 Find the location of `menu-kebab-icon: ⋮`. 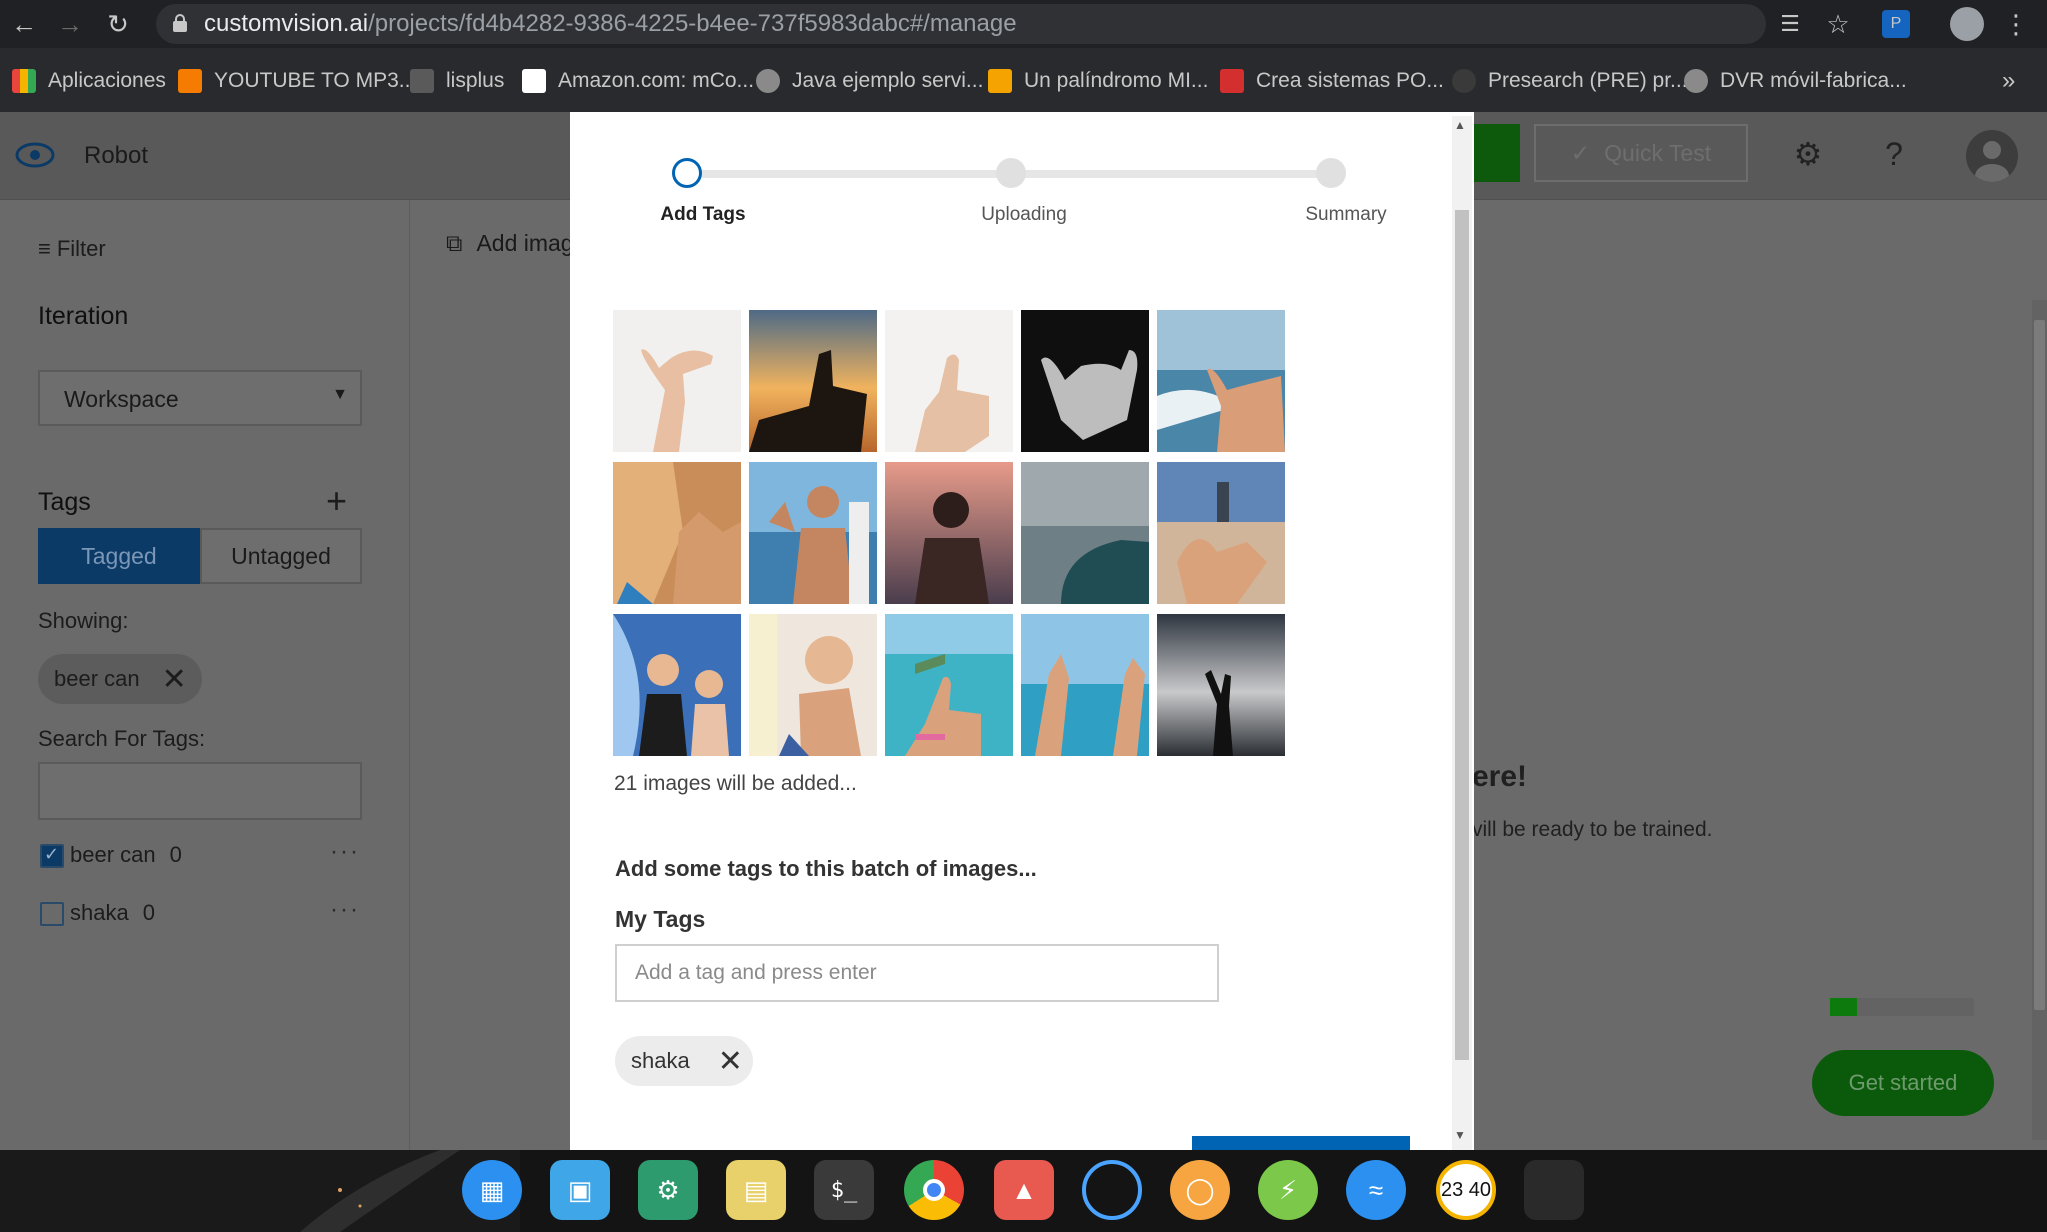

menu-kebab-icon: ⋮ is located at coordinates (2016, 24).